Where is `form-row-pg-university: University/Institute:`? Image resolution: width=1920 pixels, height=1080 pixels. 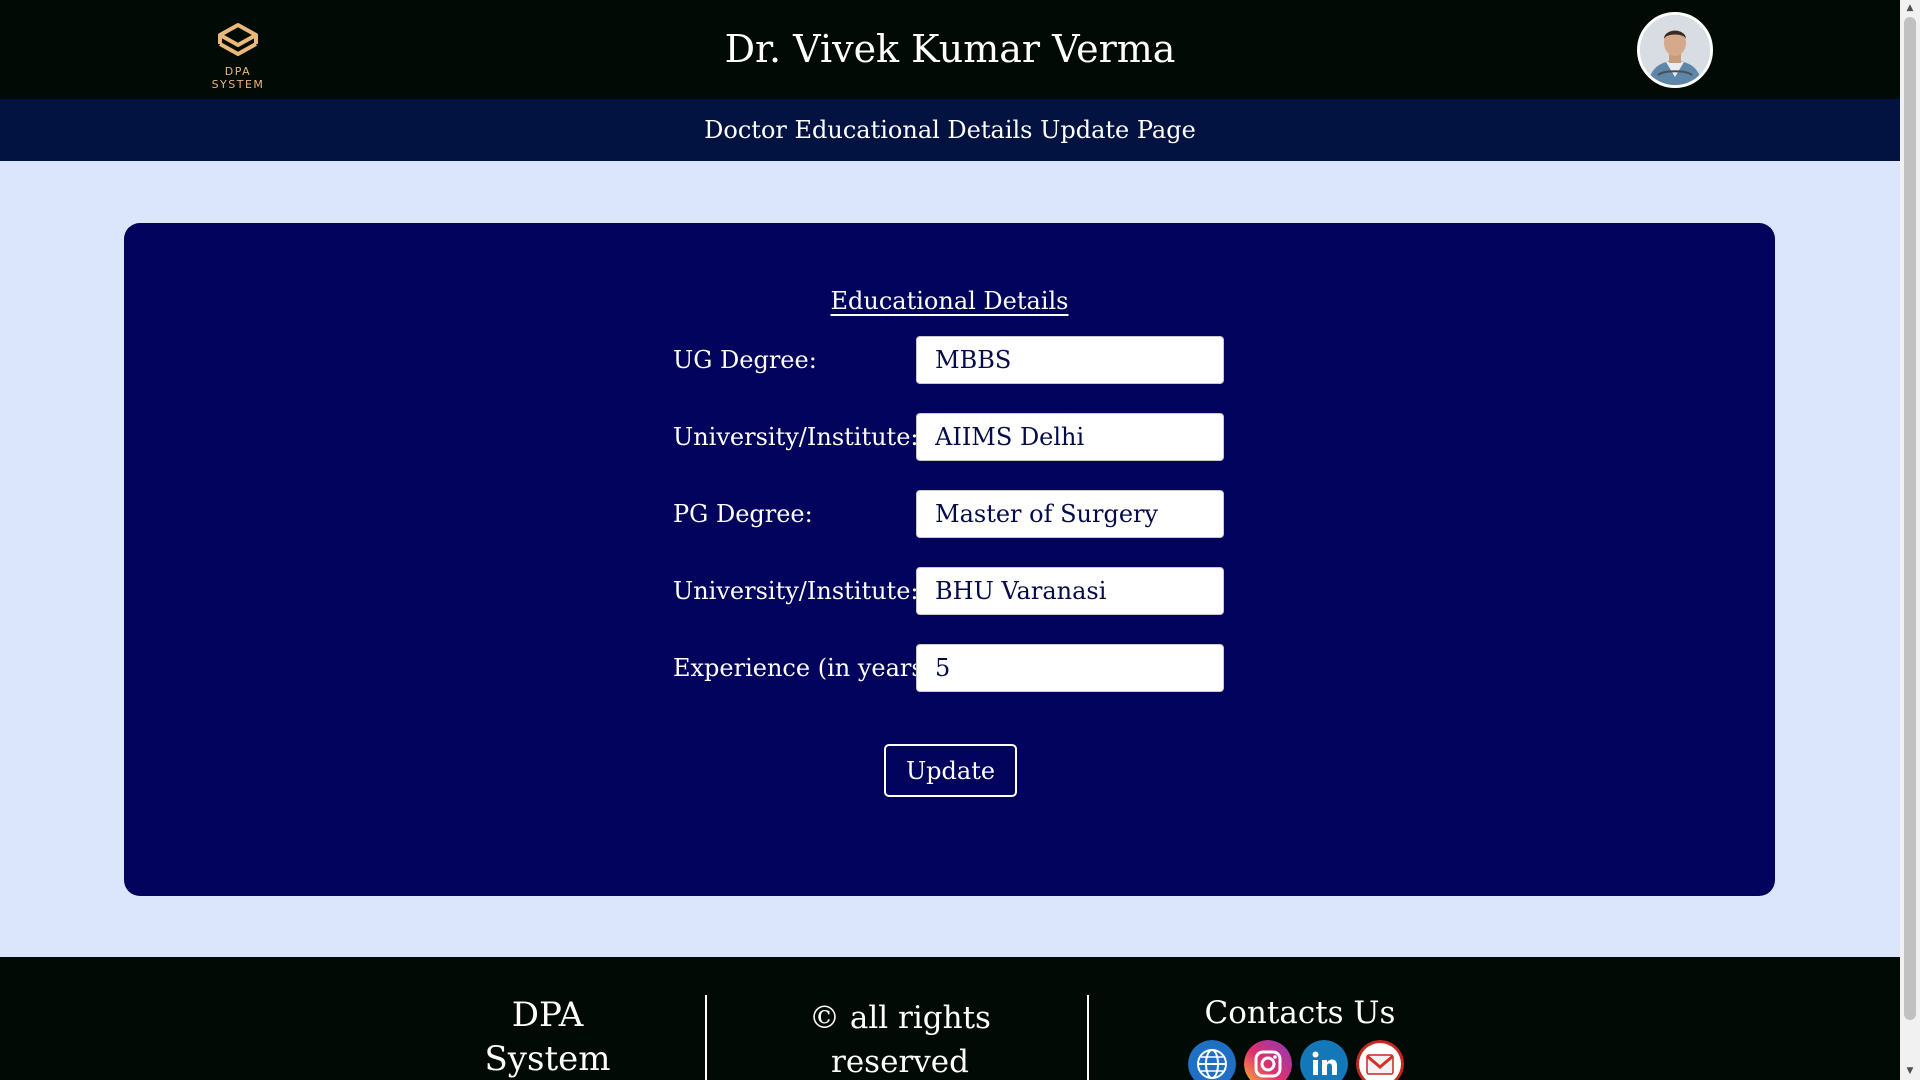
form-row-pg-university: University/Institute: is located at coordinates (953, 591).